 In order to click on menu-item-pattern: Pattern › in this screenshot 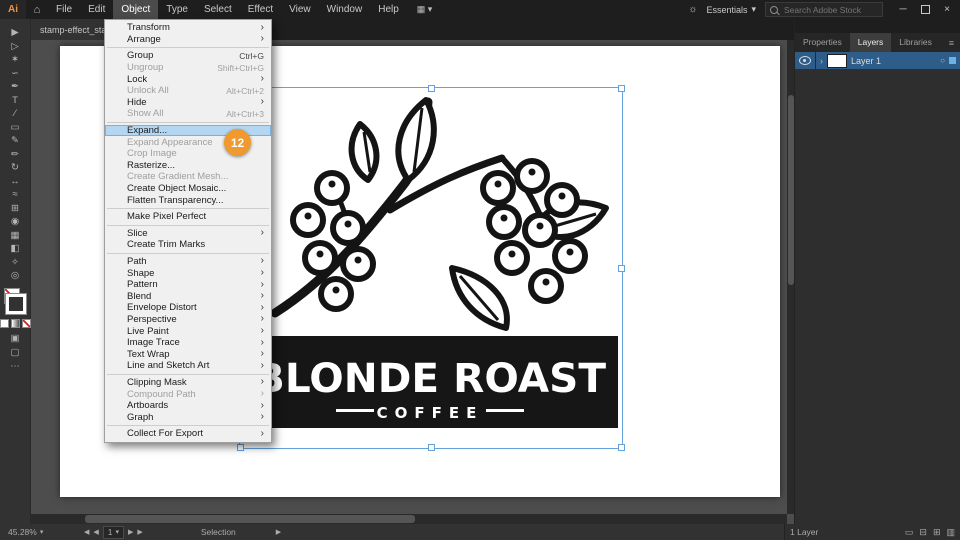, I will do `click(188, 285)`.